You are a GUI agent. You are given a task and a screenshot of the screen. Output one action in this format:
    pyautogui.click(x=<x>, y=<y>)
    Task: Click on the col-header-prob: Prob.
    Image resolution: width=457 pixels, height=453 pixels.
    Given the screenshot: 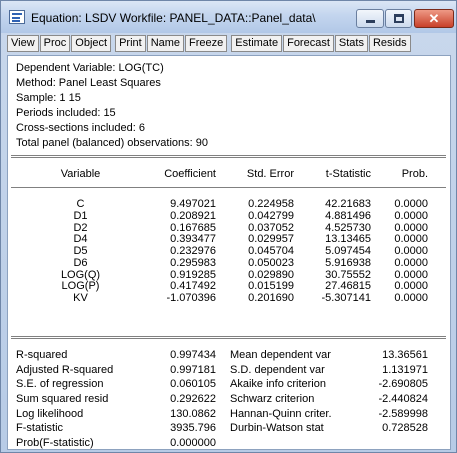 What is the action you would take?
    pyautogui.click(x=414, y=174)
    